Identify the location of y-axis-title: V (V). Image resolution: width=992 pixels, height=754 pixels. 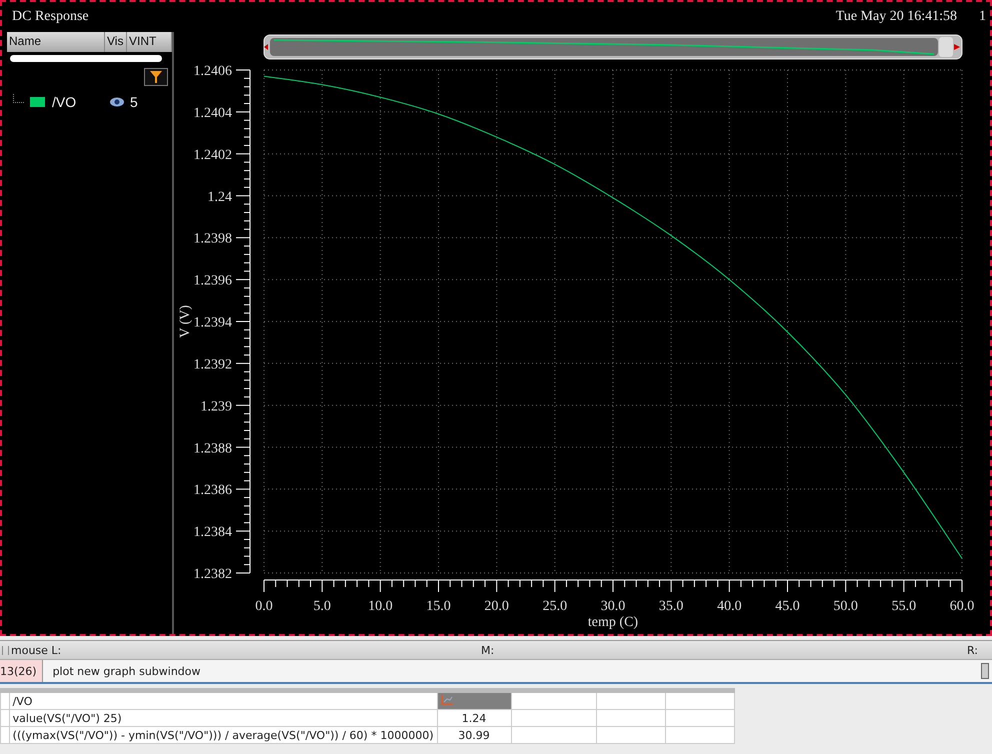
(185, 321).